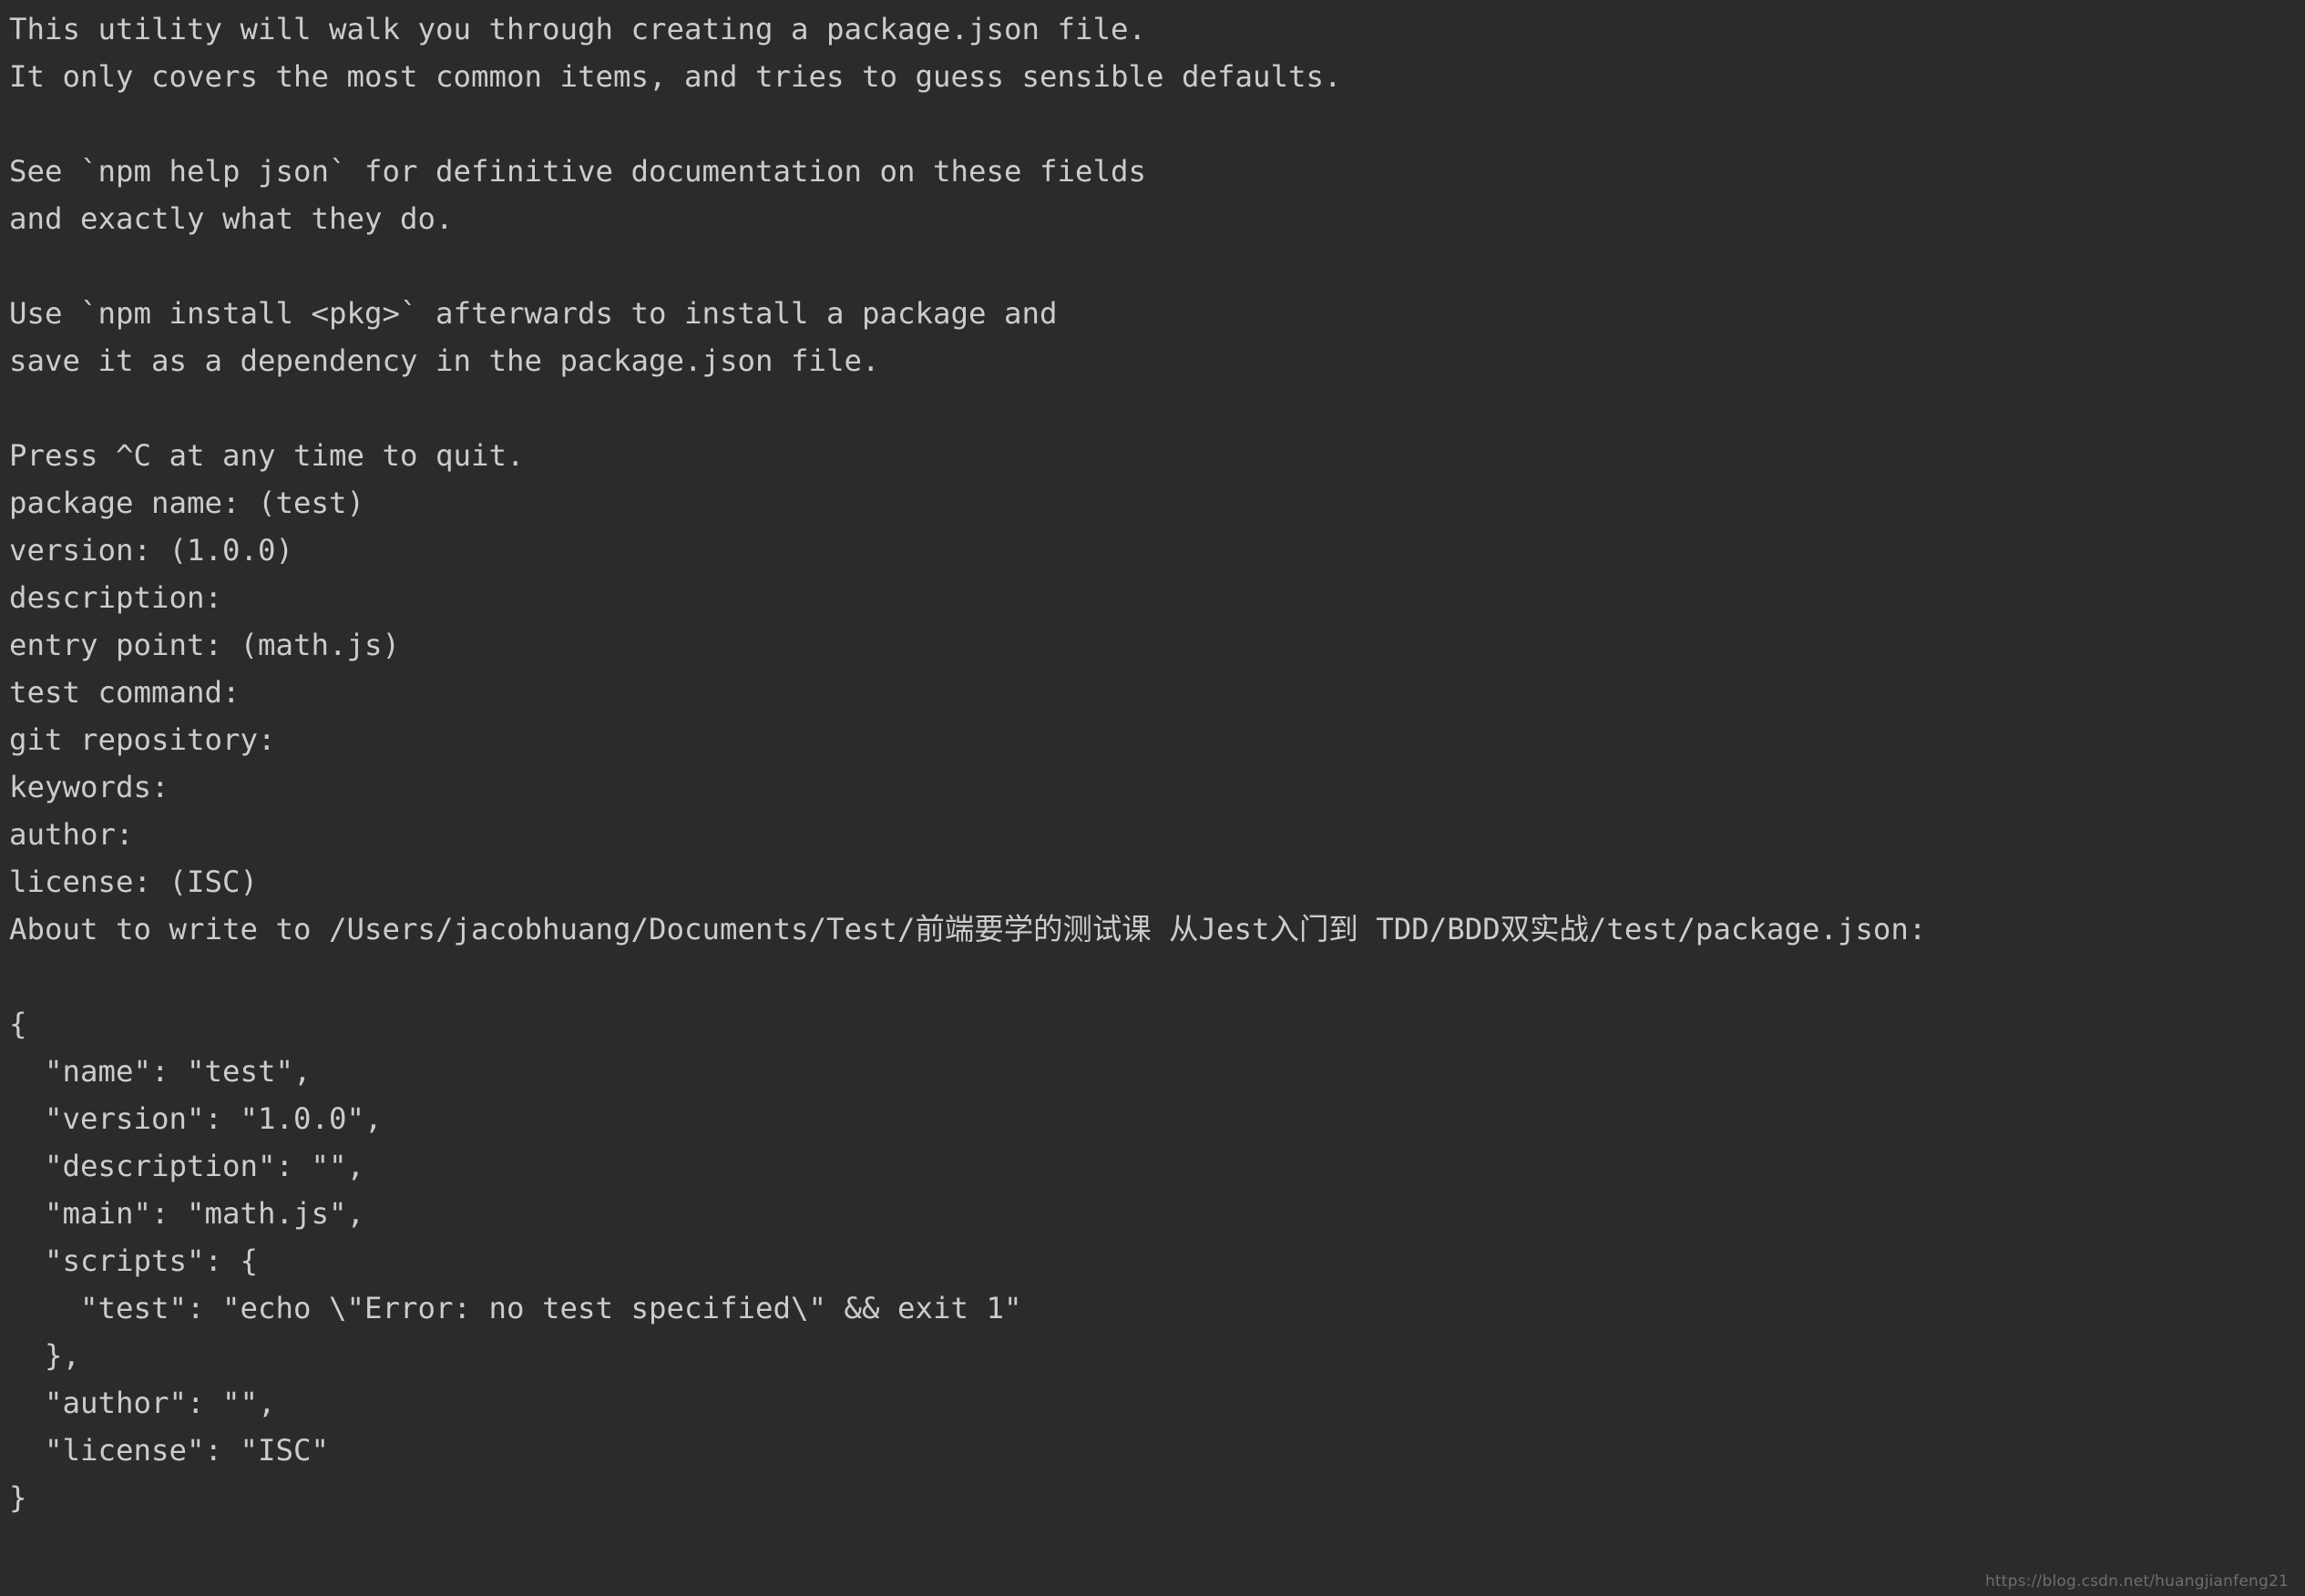 The image size is (2305, 1596). What do you see at coordinates (18, 1024) in the screenshot?
I see `terminal-line-json-open-brace: {` at bounding box center [18, 1024].